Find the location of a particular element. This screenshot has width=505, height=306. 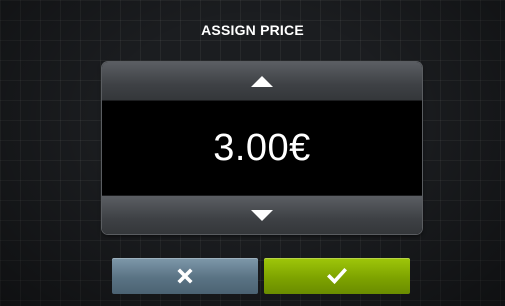

increase-price-button is located at coordinates (262, 81).